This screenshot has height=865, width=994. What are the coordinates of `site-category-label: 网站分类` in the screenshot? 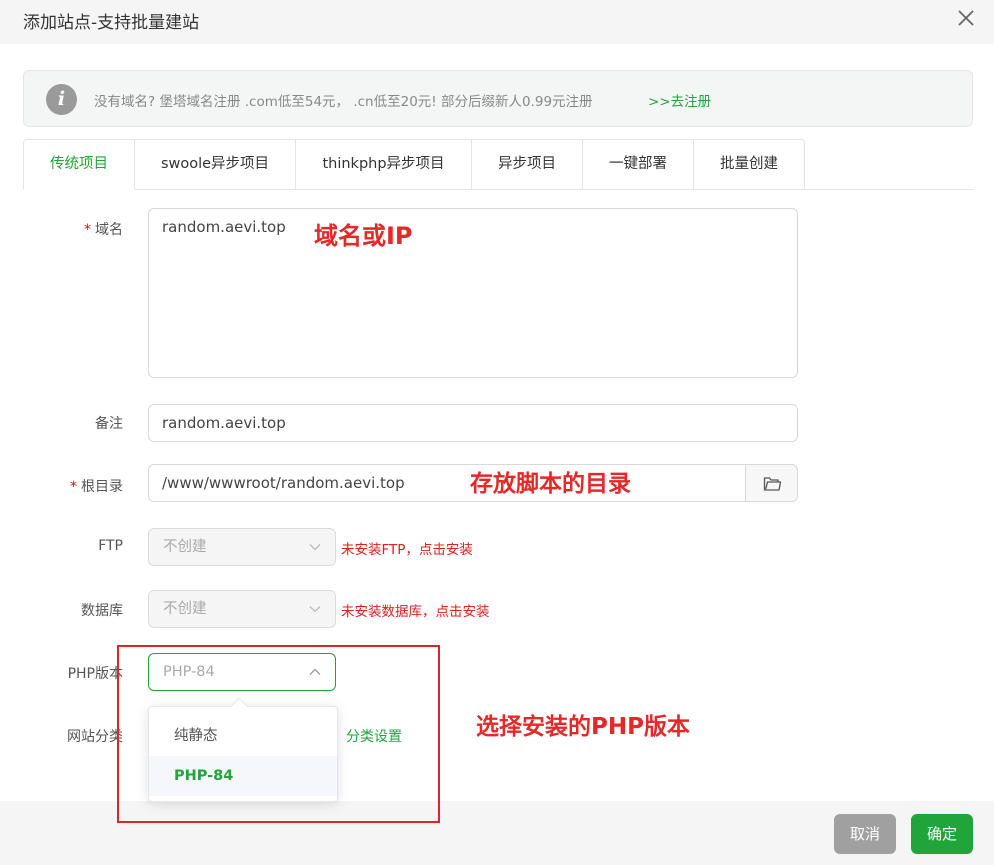 It's located at (95, 737).